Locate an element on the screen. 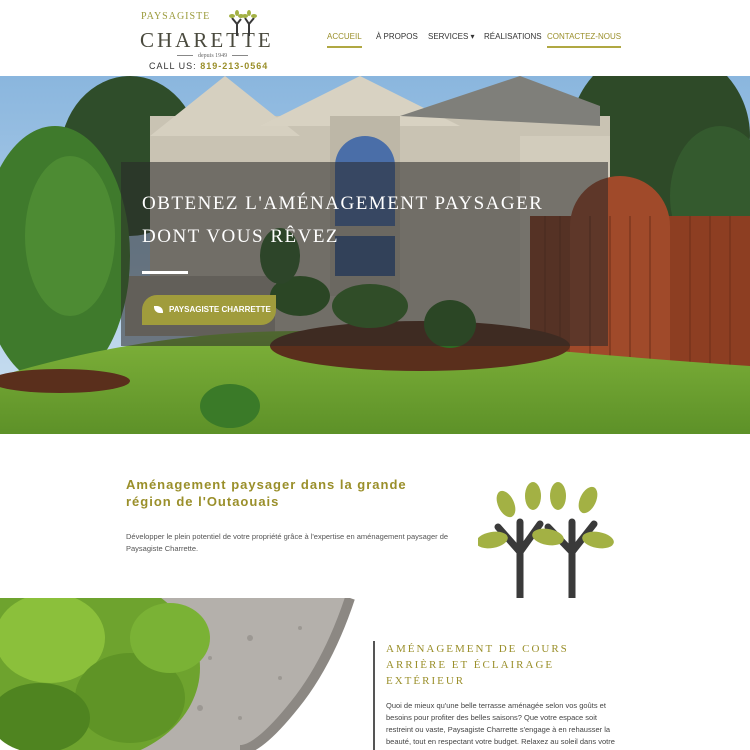 The width and height of the screenshot is (750, 750). section-accent-bar is located at coordinates (374, 695).